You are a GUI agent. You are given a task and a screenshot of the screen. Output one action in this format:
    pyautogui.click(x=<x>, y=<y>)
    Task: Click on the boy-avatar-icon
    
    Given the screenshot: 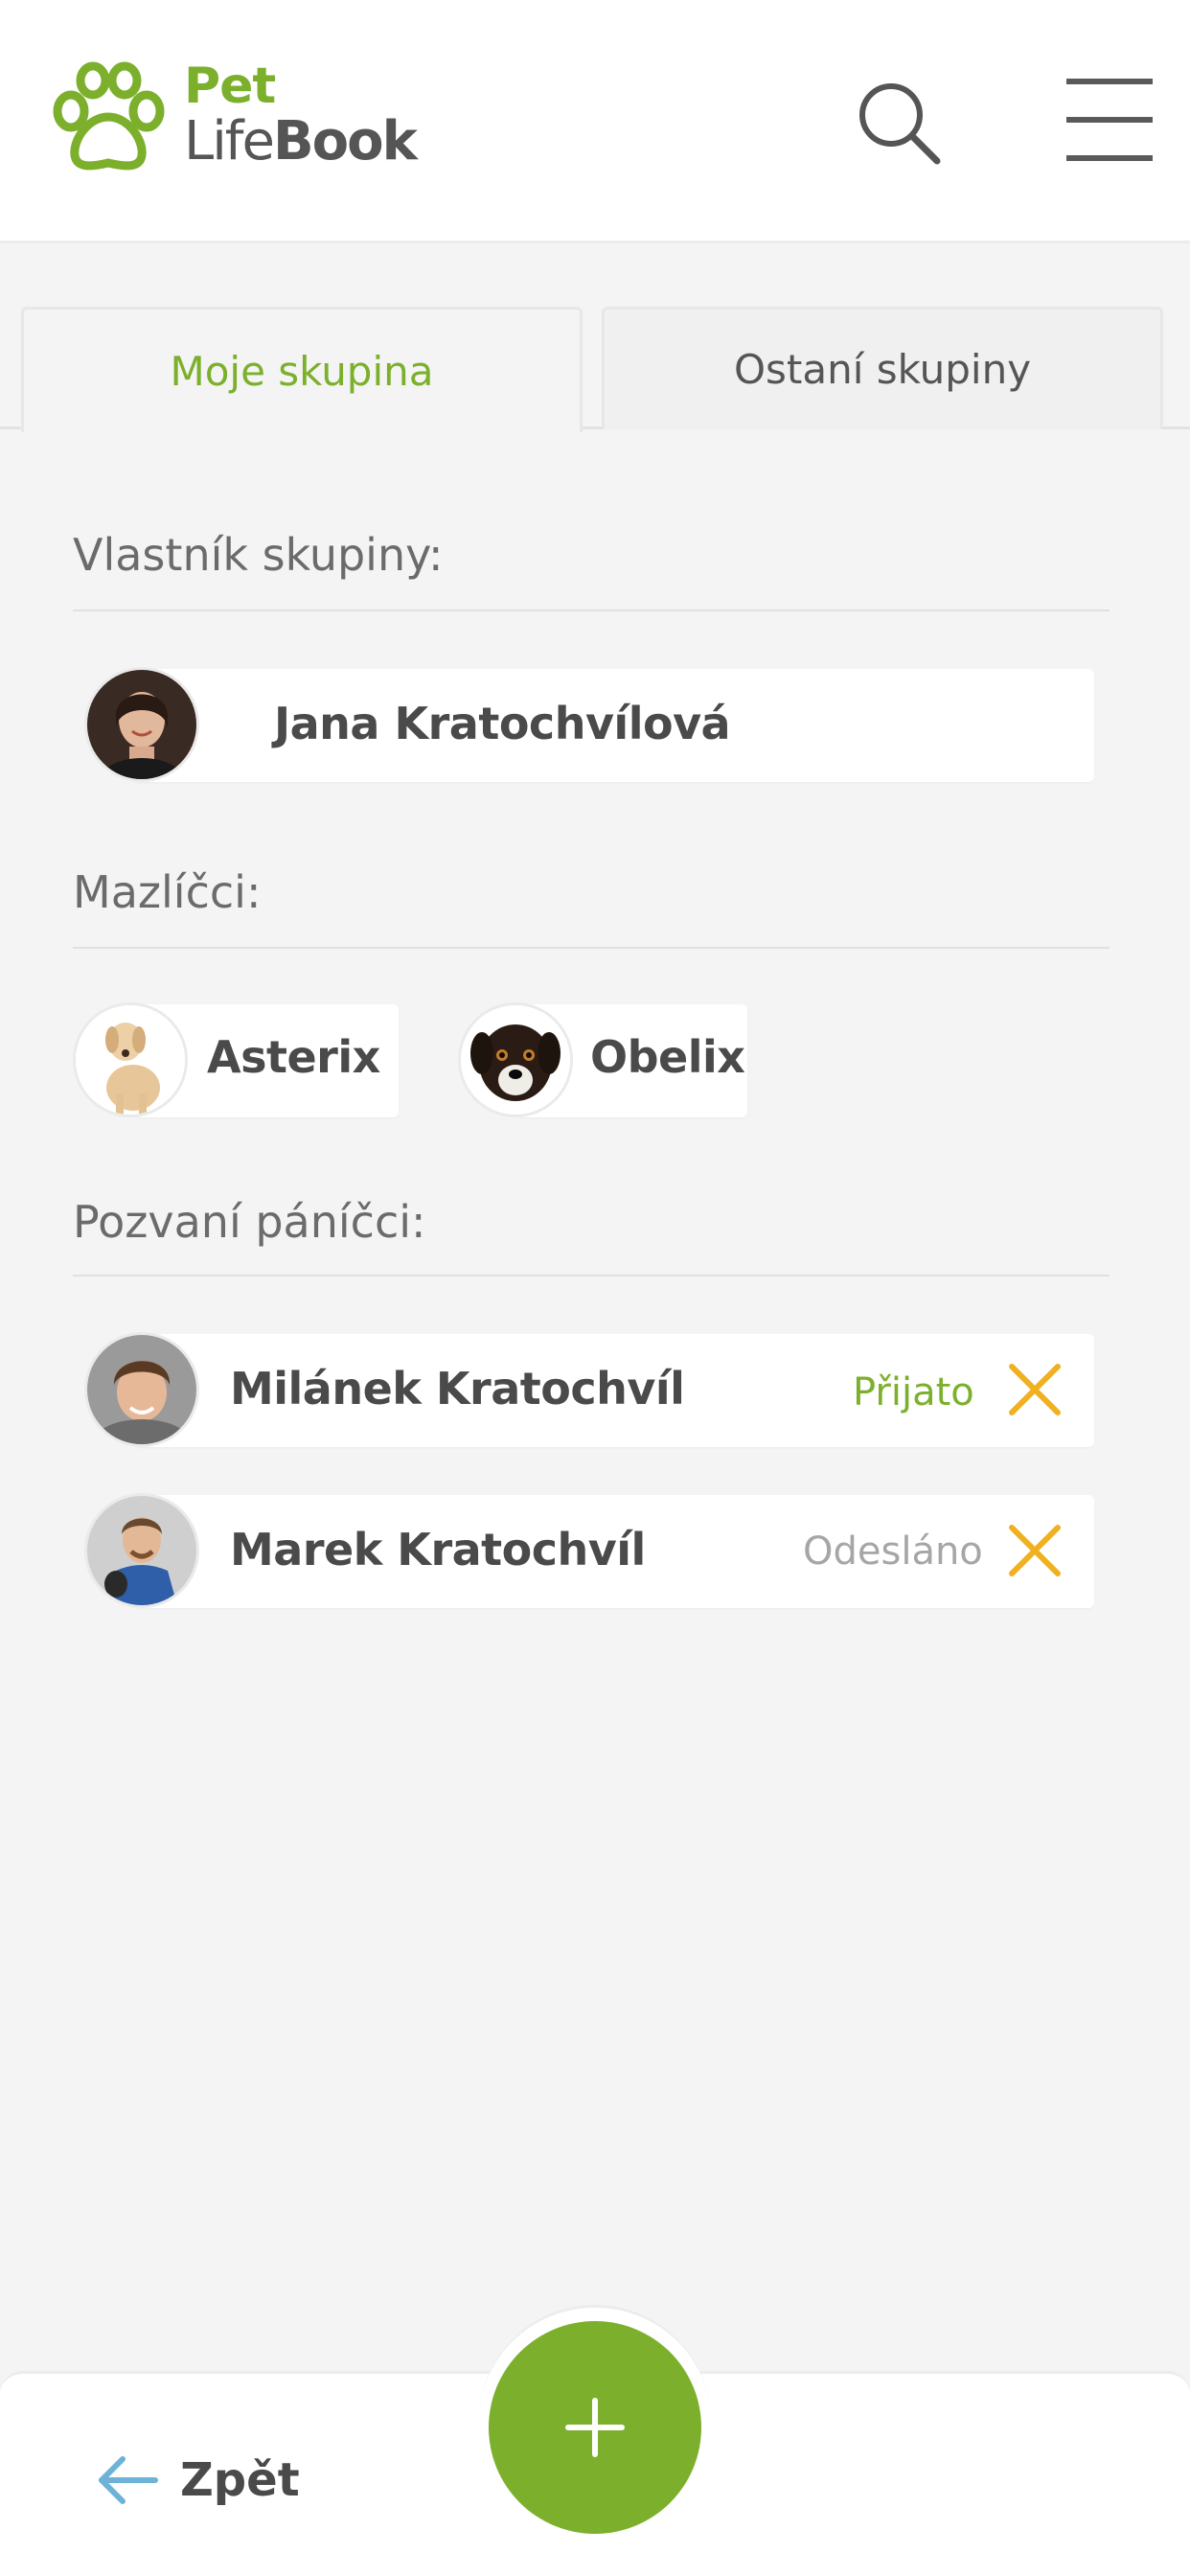 What is the action you would take?
    pyautogui.click(x=141, y=1389)
    